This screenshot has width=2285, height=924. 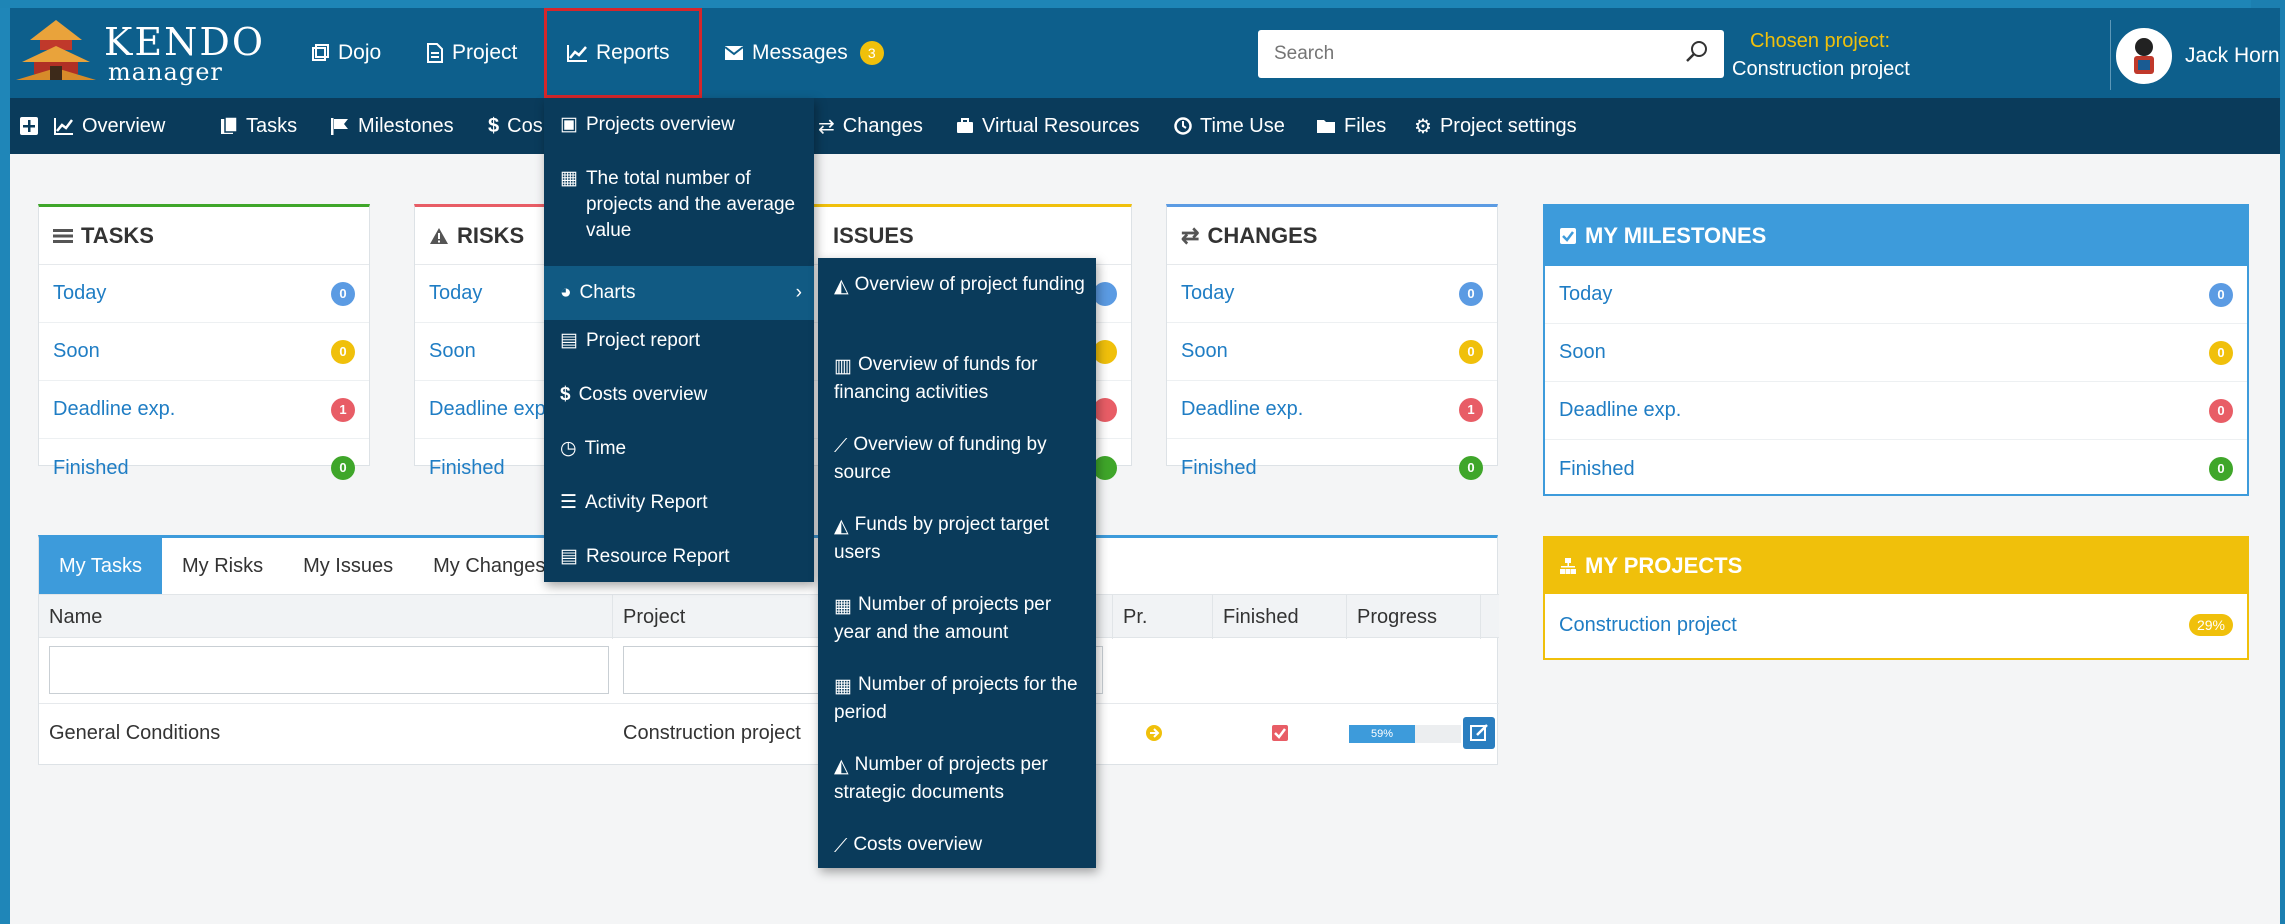 I want to click on subnav-changes: ⇄ Changes, so click(x=870, y=126).